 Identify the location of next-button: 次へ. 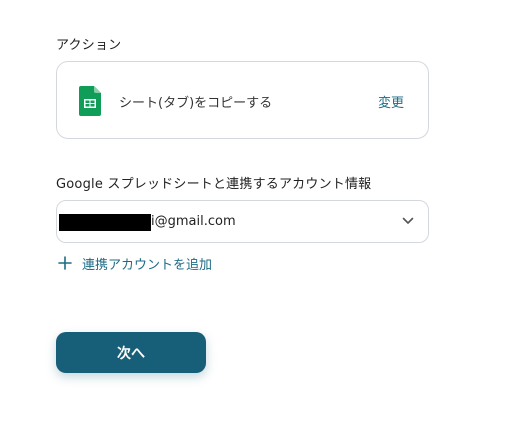
(131, 352).